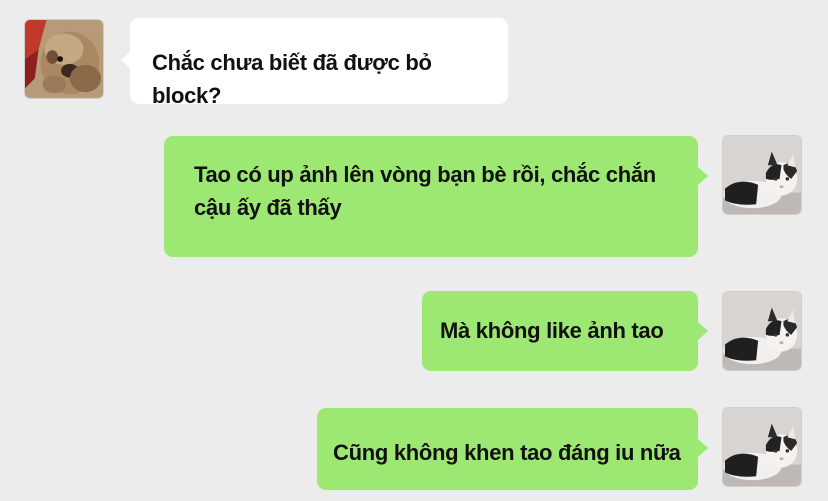 This screenshot has width=828, height=501. I want to click on message-bubble: Cũng không khen tao đáng iu nữa, so click(507, 449).